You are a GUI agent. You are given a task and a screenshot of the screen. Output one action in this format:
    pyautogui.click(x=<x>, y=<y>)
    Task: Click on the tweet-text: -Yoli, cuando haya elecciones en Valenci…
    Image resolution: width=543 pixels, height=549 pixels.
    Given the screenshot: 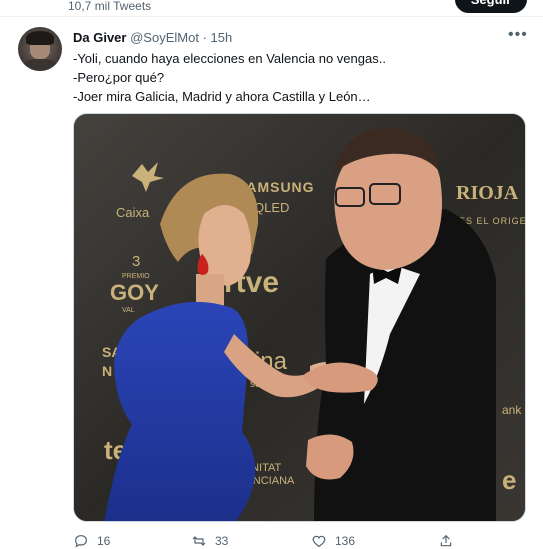 What is the action you would take?
    pyautogui.click(x=298, y=77)
    